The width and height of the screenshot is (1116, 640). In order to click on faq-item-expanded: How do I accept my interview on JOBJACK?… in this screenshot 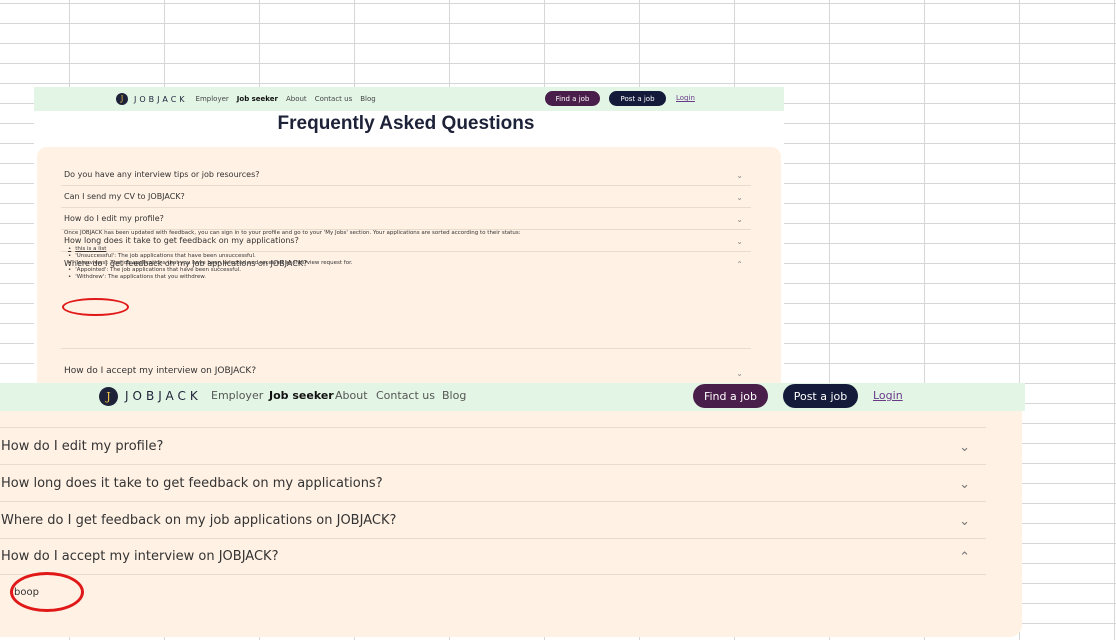, I will do `click(493, 556)`.